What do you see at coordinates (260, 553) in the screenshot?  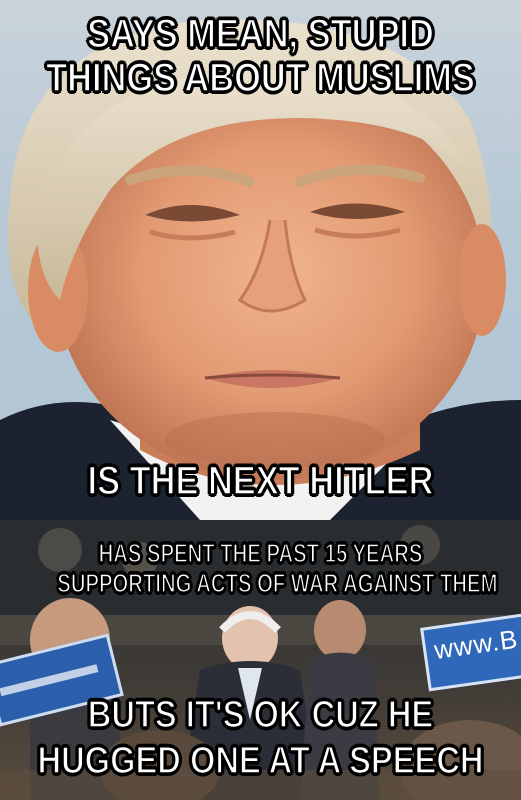 I see `sub-caption-line-1: HAS SPENT THE PAST 15 YEARS` at bounding box center [260, 553].